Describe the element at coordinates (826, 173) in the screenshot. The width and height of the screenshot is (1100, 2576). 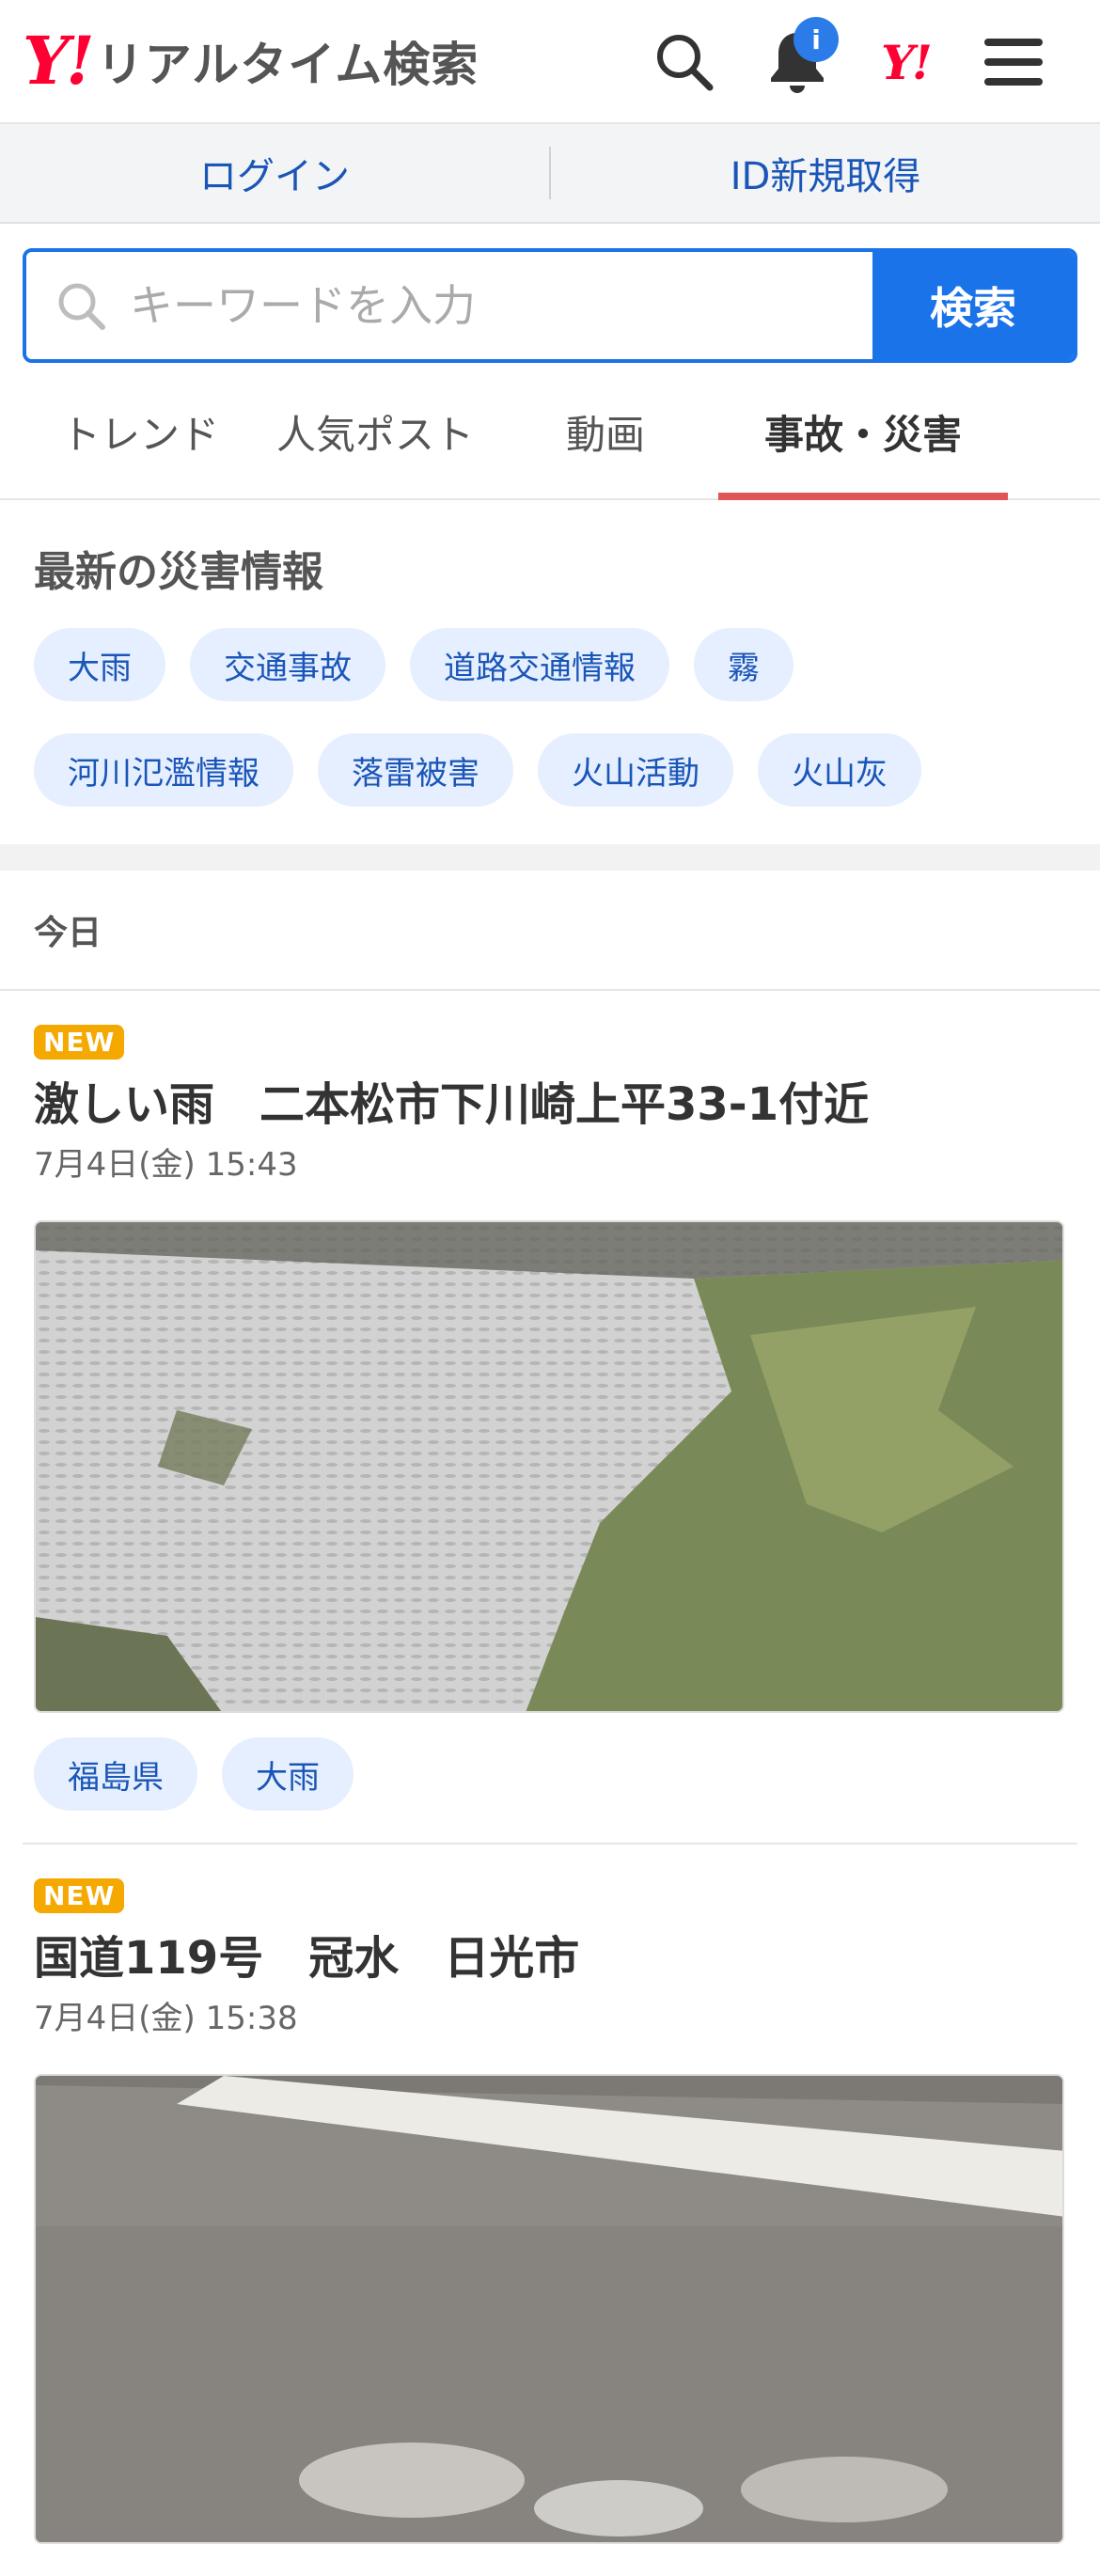
I see `register-link: ID新規取得` at that location.